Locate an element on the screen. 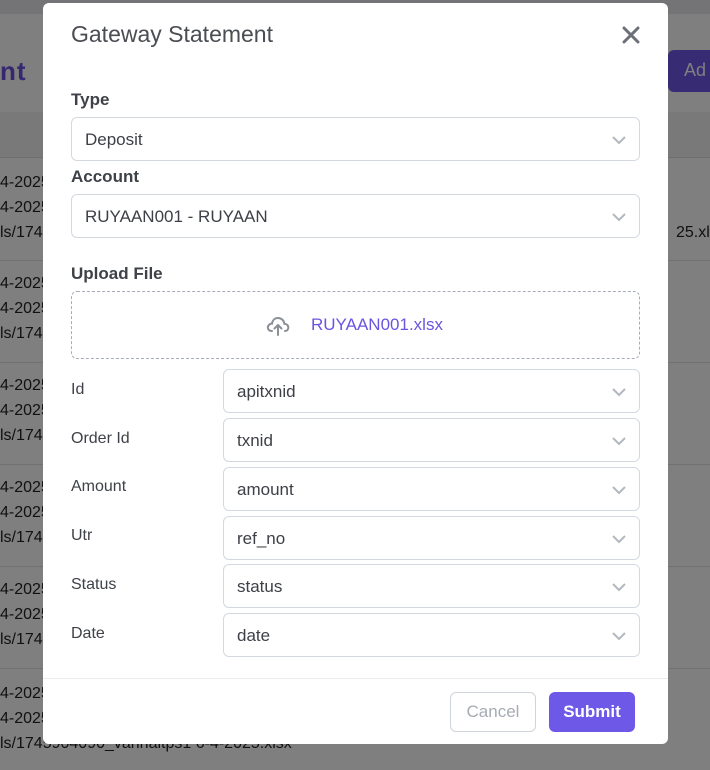  order-id-column-select: txnid is located at coordinates (431, 440).